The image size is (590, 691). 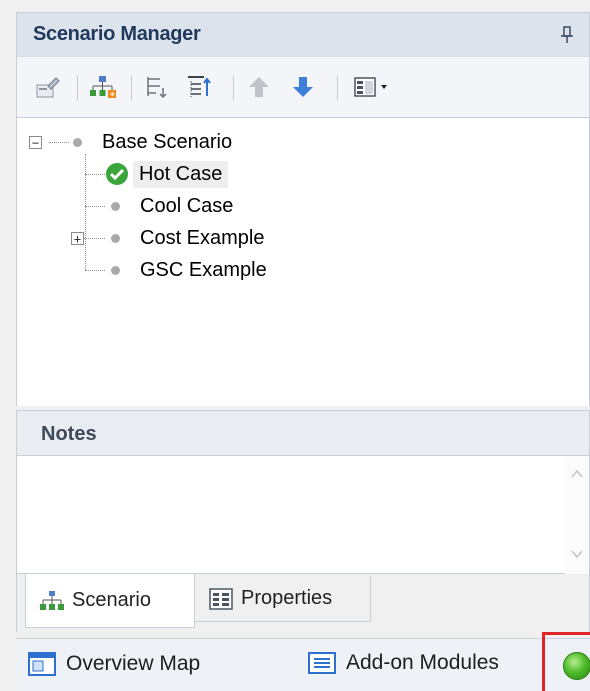 I want to click on toolbar: ✶, so click(x=303, y=87).